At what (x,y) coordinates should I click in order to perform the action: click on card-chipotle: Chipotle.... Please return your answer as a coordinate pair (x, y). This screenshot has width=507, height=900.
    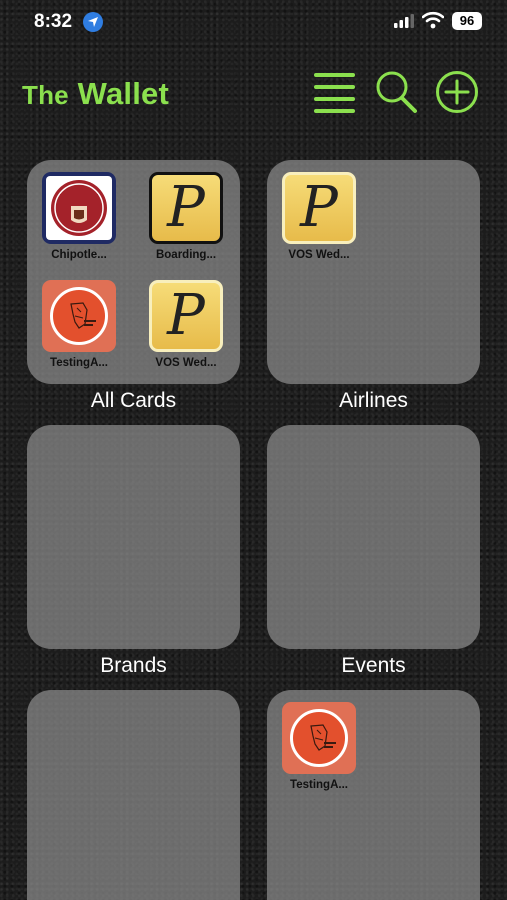
    Looking at the image, I should click on (79, 216).